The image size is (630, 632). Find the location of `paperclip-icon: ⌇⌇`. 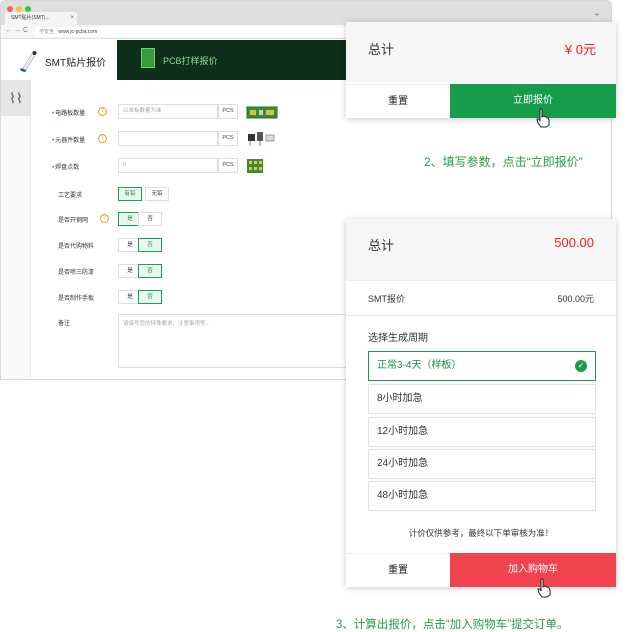

paperclip-icon: ⌇⌇ is located at coordinates (16, 98).